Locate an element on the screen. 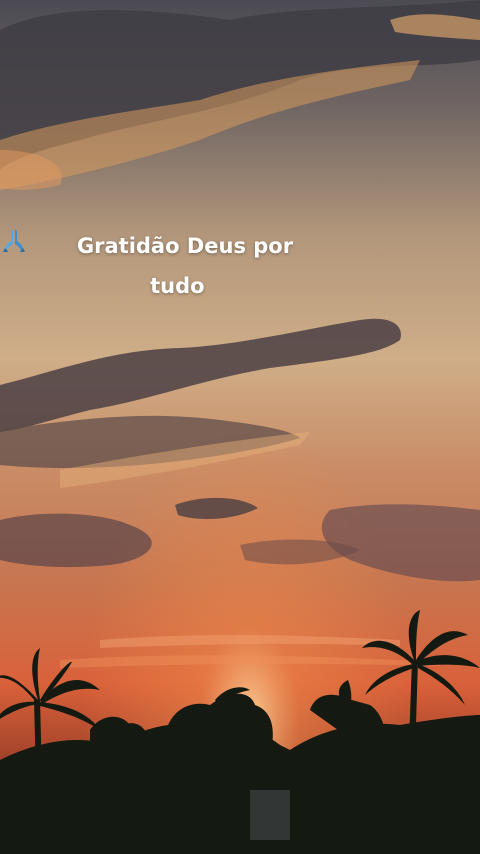  caption-line-1: Gratidão Deus por is located at coordinates (185, 246).